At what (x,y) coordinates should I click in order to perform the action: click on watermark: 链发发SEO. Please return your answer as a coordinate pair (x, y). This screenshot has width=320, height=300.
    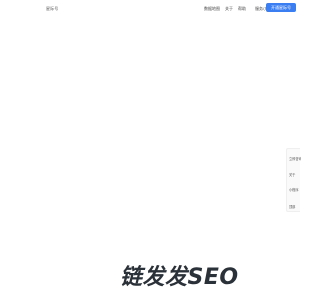
    Looking at the image, I should click on (179, 276).